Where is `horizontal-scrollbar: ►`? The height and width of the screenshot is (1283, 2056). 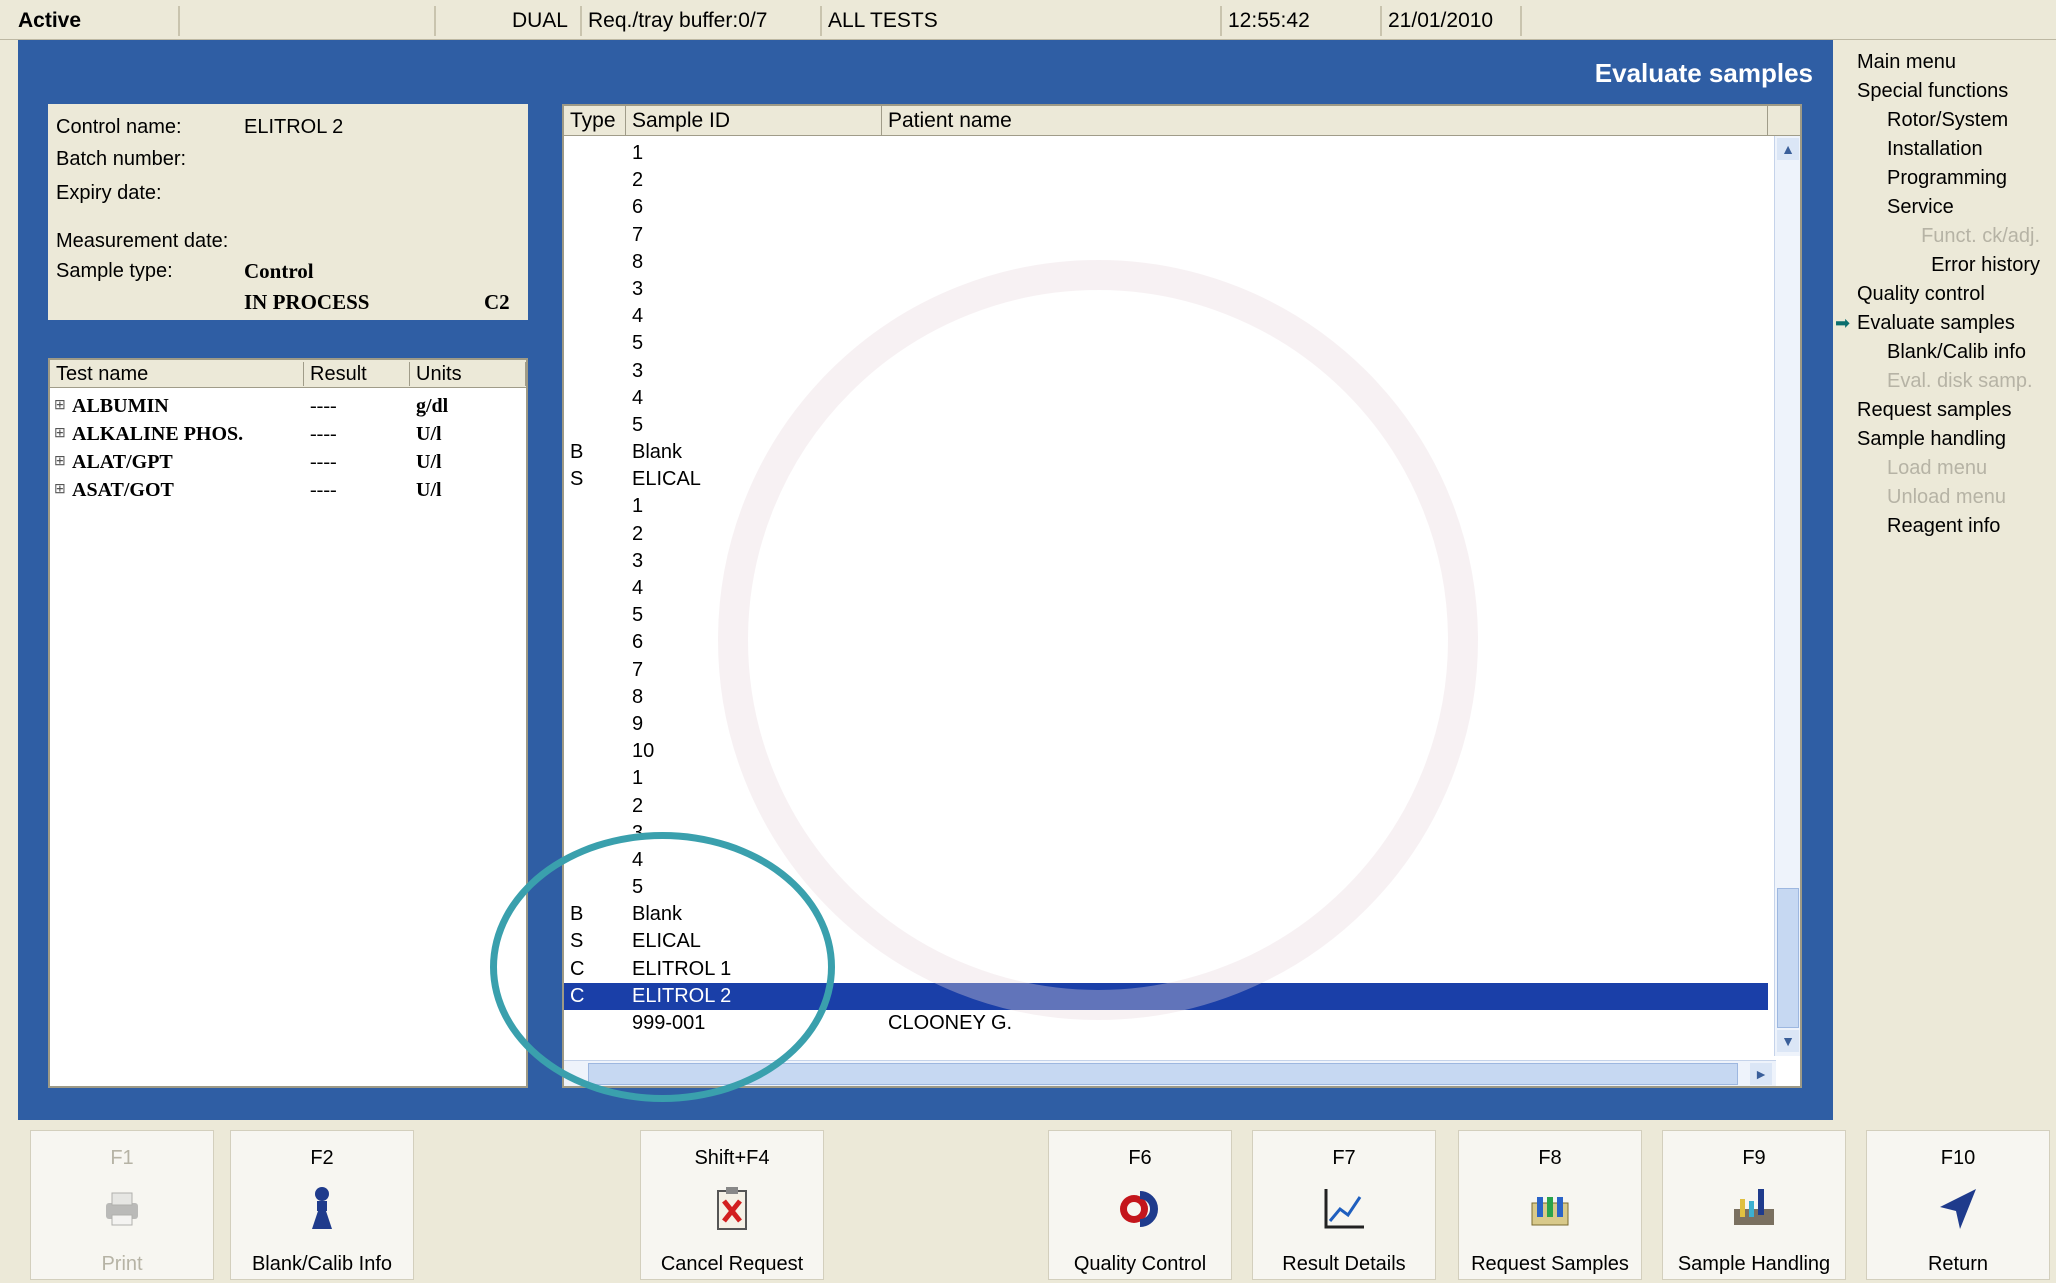
horizontal-scrollbar: ► is located at coordinates (1170, 1073).